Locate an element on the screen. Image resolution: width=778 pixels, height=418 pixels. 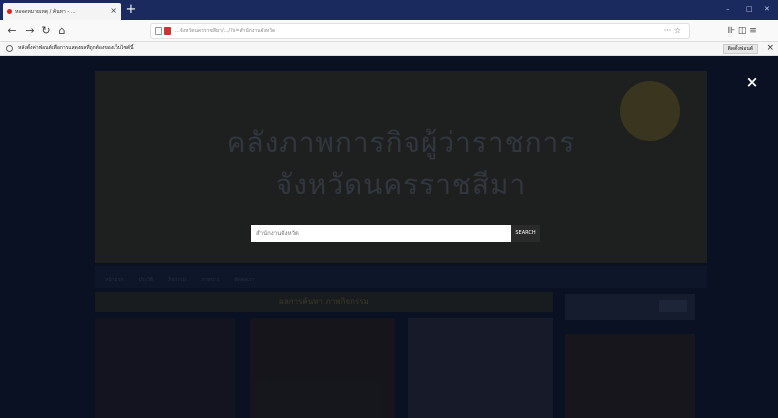
close-icon: × is located at coordinates (752, 82).